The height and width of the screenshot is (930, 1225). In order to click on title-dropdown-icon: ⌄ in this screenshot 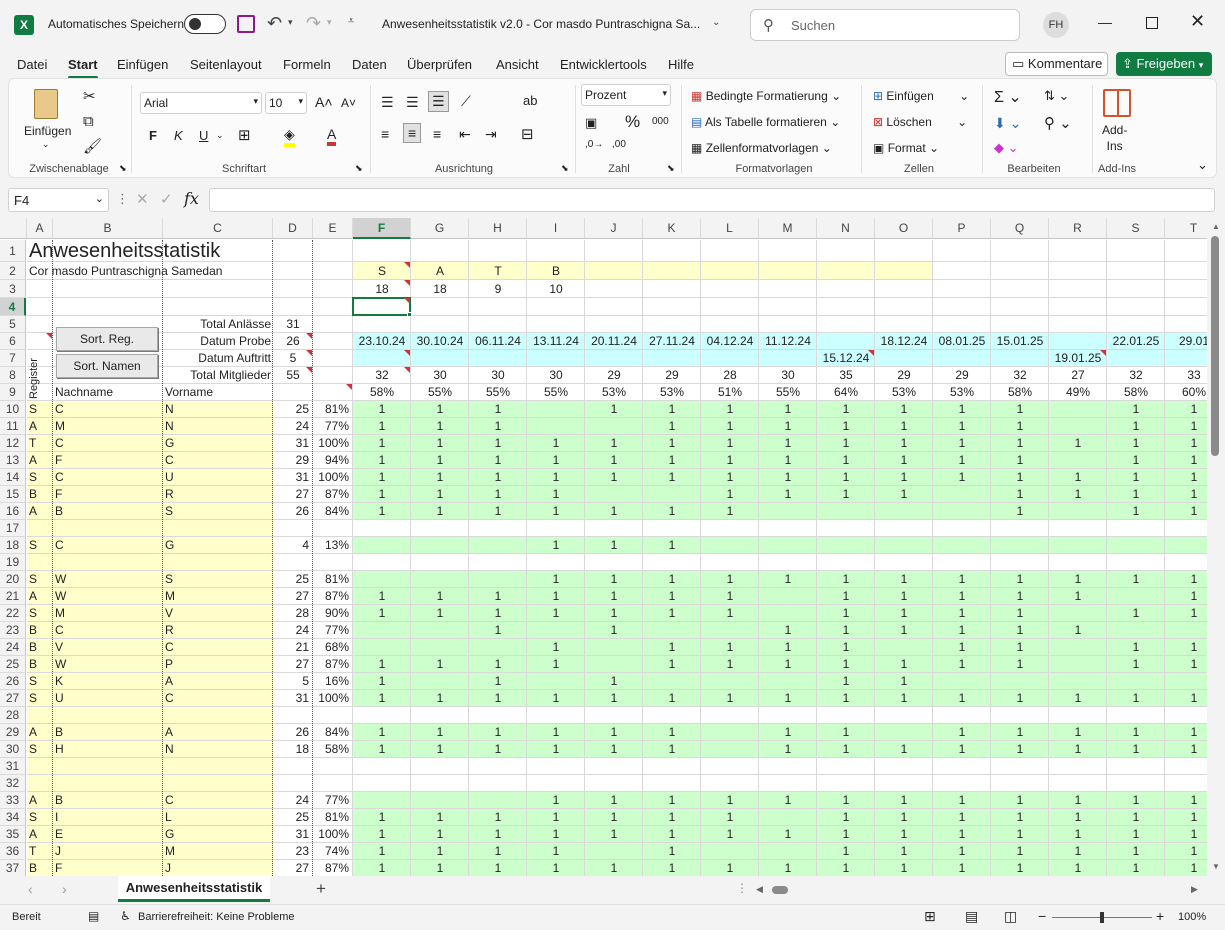, I will do `click(716, 22)`.